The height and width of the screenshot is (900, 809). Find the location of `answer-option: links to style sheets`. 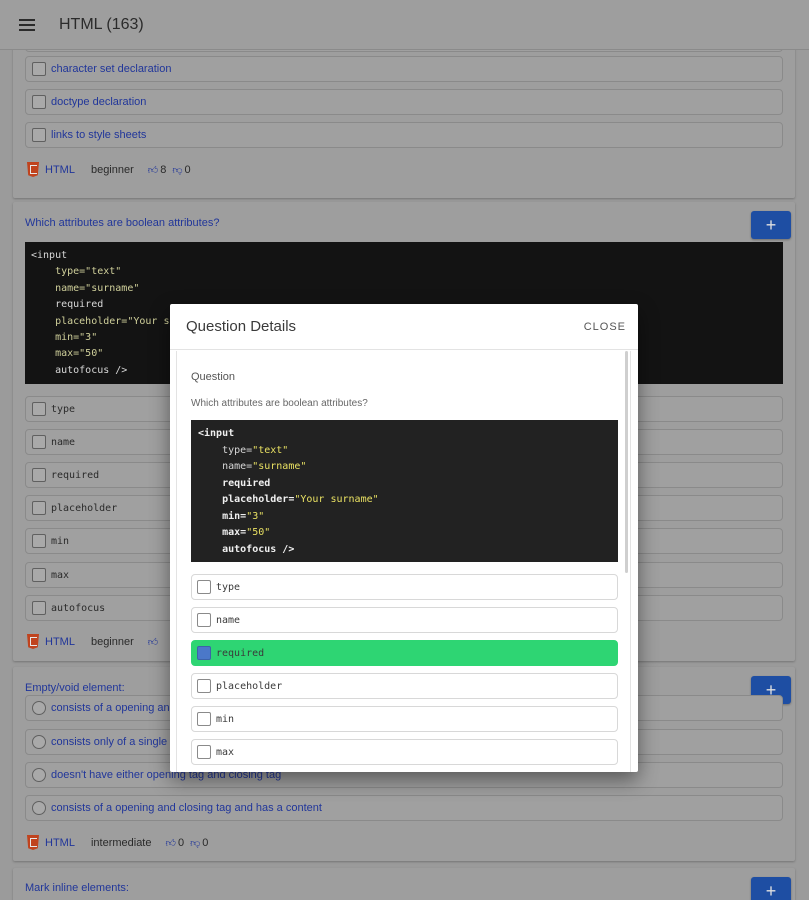

answer-option: links to style sheets is located at coordinates (404, 135).